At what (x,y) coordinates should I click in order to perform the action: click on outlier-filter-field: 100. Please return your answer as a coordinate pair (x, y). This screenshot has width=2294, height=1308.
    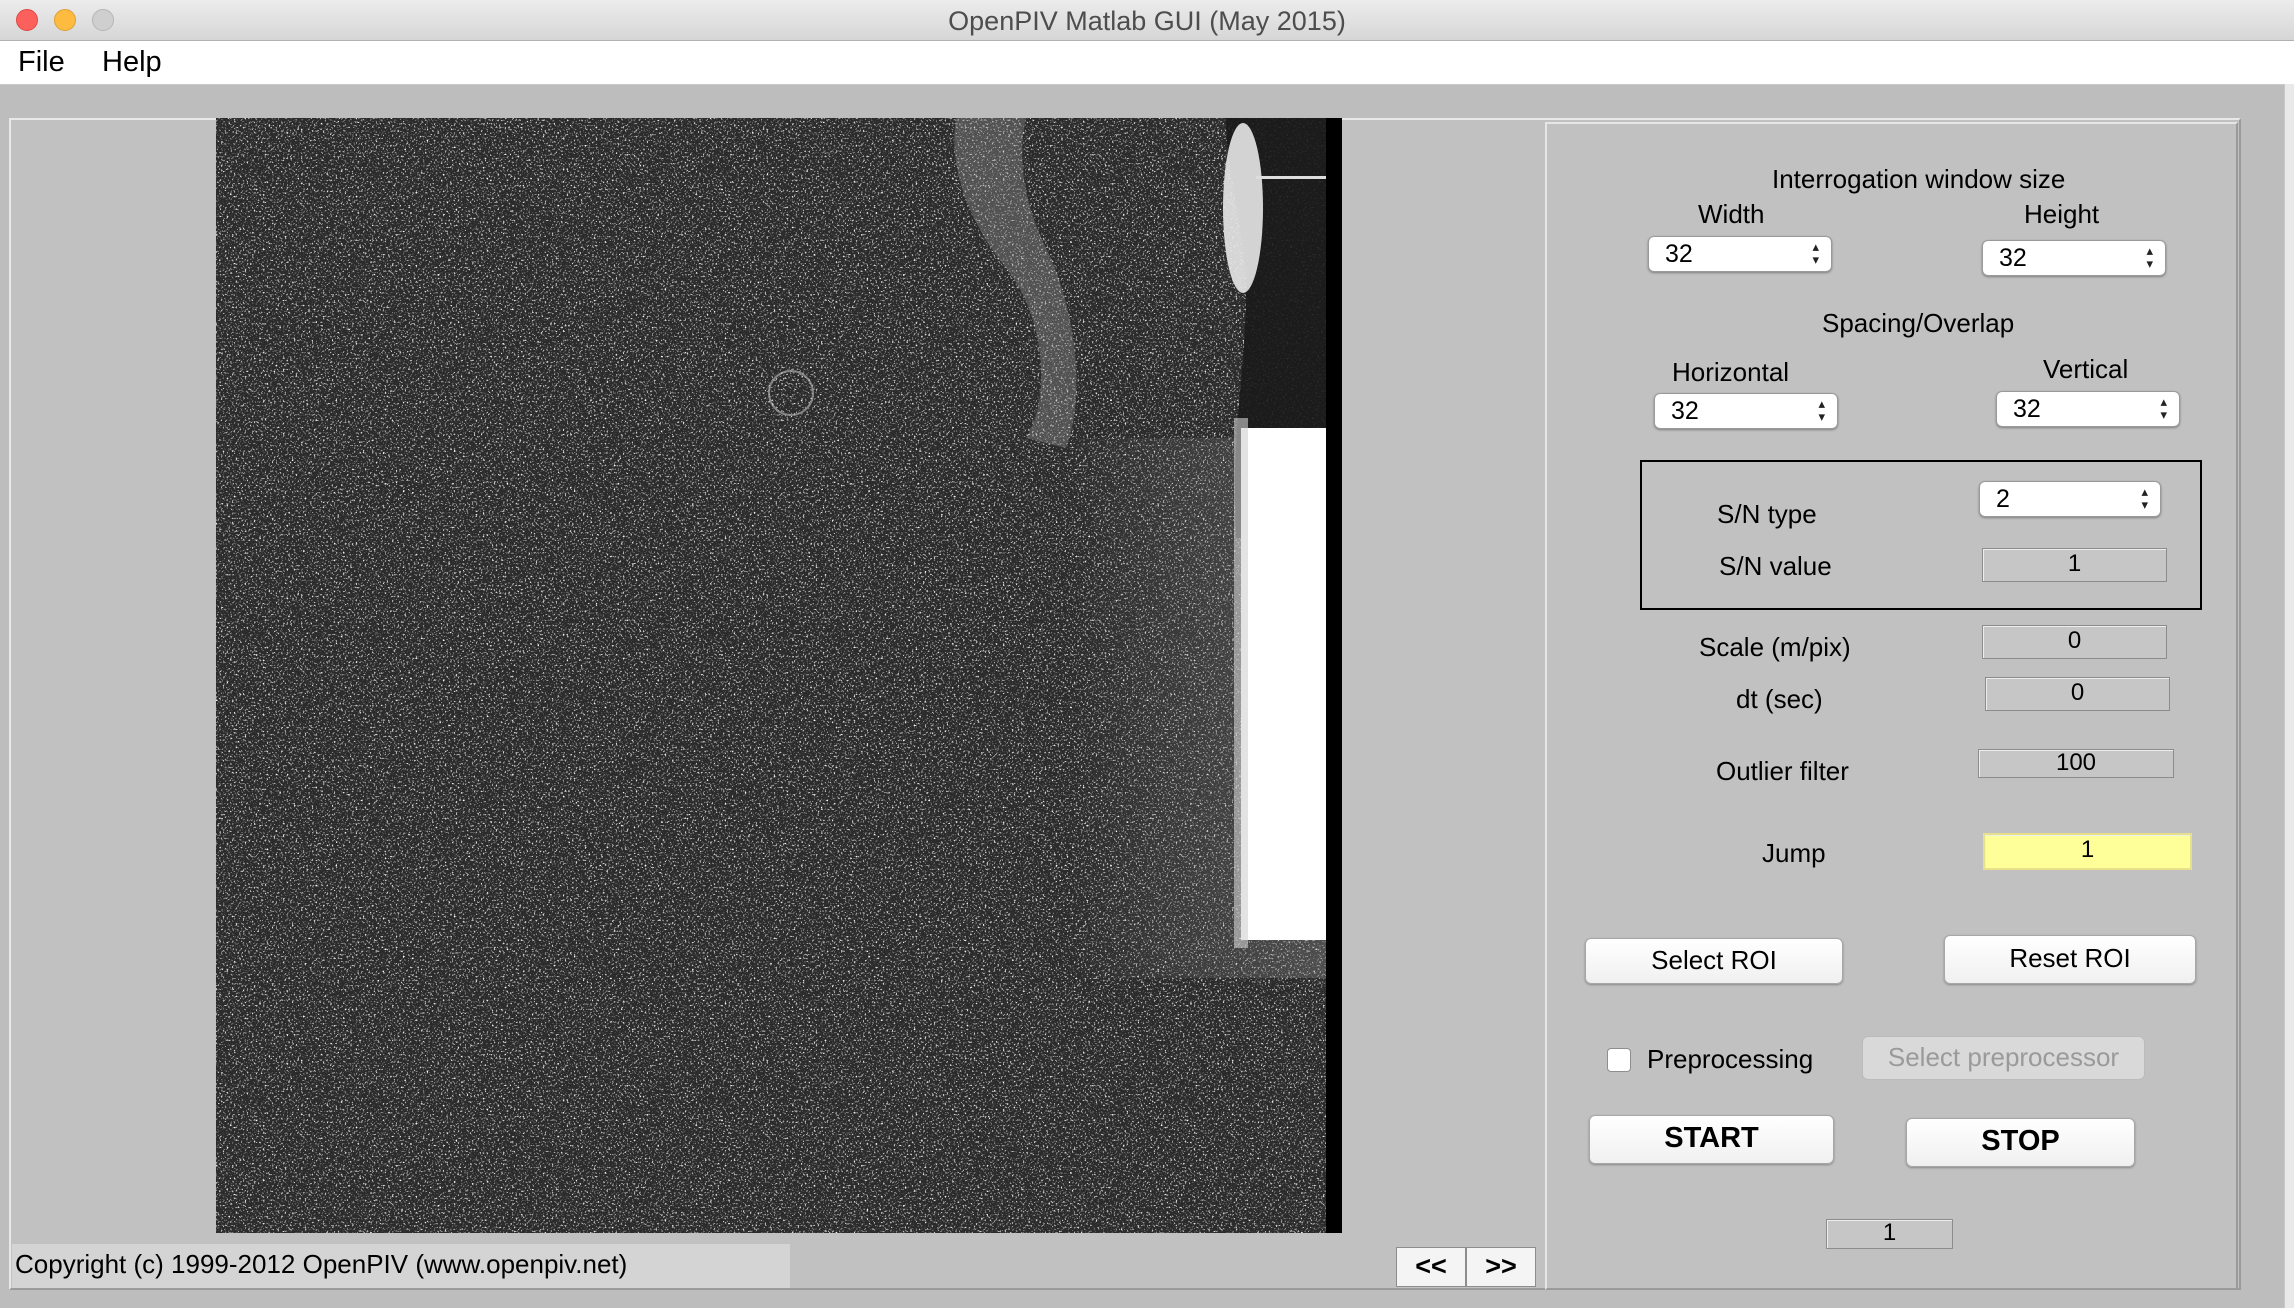
    Looking at the image, I should click on (2076, 763).